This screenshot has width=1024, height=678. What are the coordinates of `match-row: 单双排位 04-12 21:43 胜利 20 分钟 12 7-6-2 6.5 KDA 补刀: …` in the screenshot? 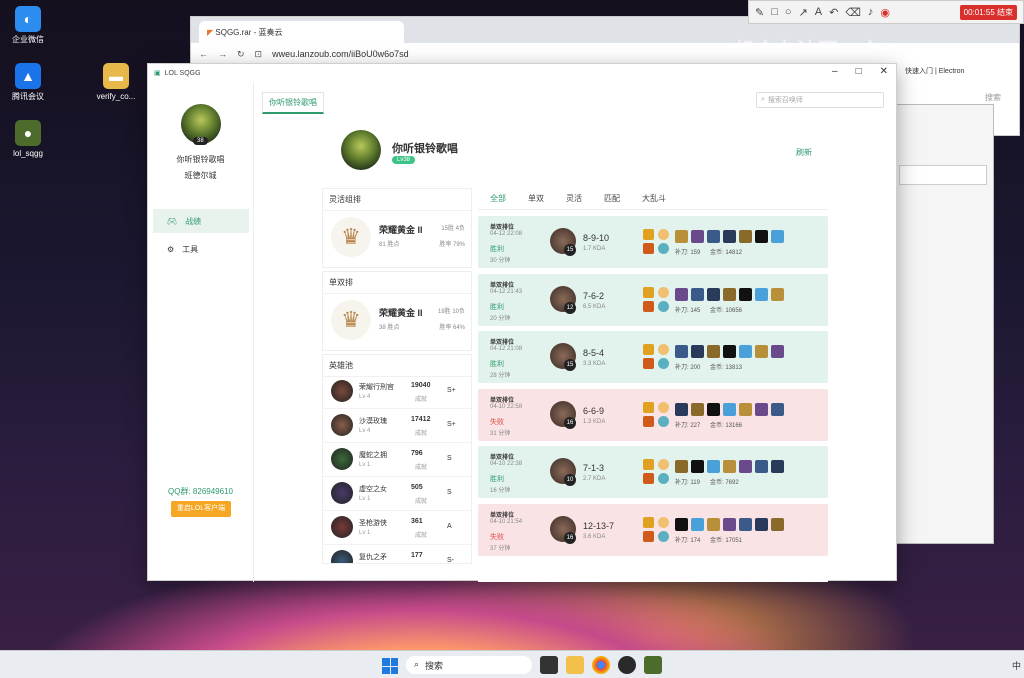 It's located at (653, 299).